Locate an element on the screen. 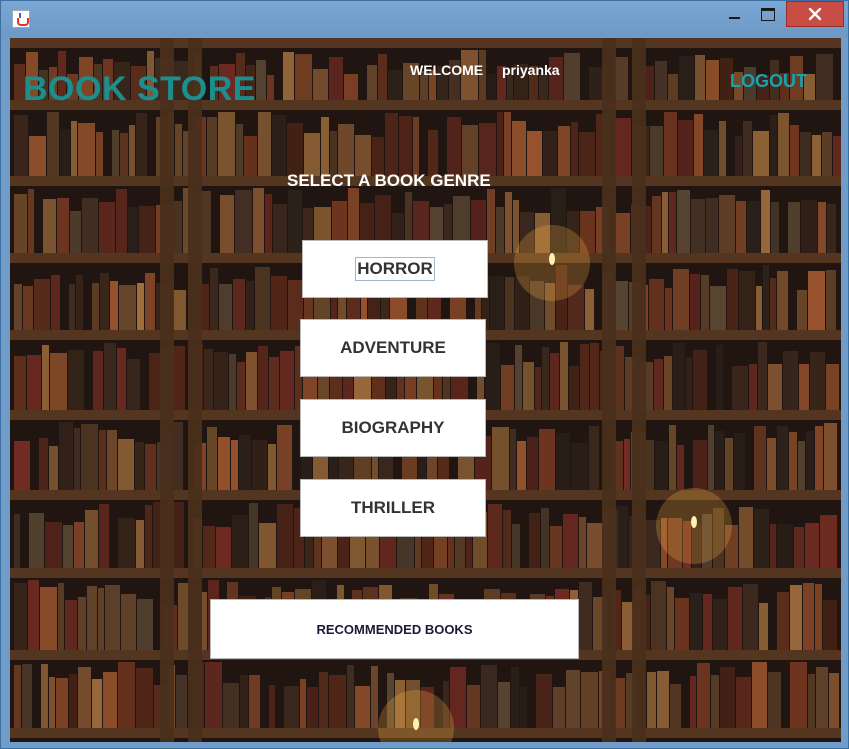  close-button is located at coordinates (815, 14).